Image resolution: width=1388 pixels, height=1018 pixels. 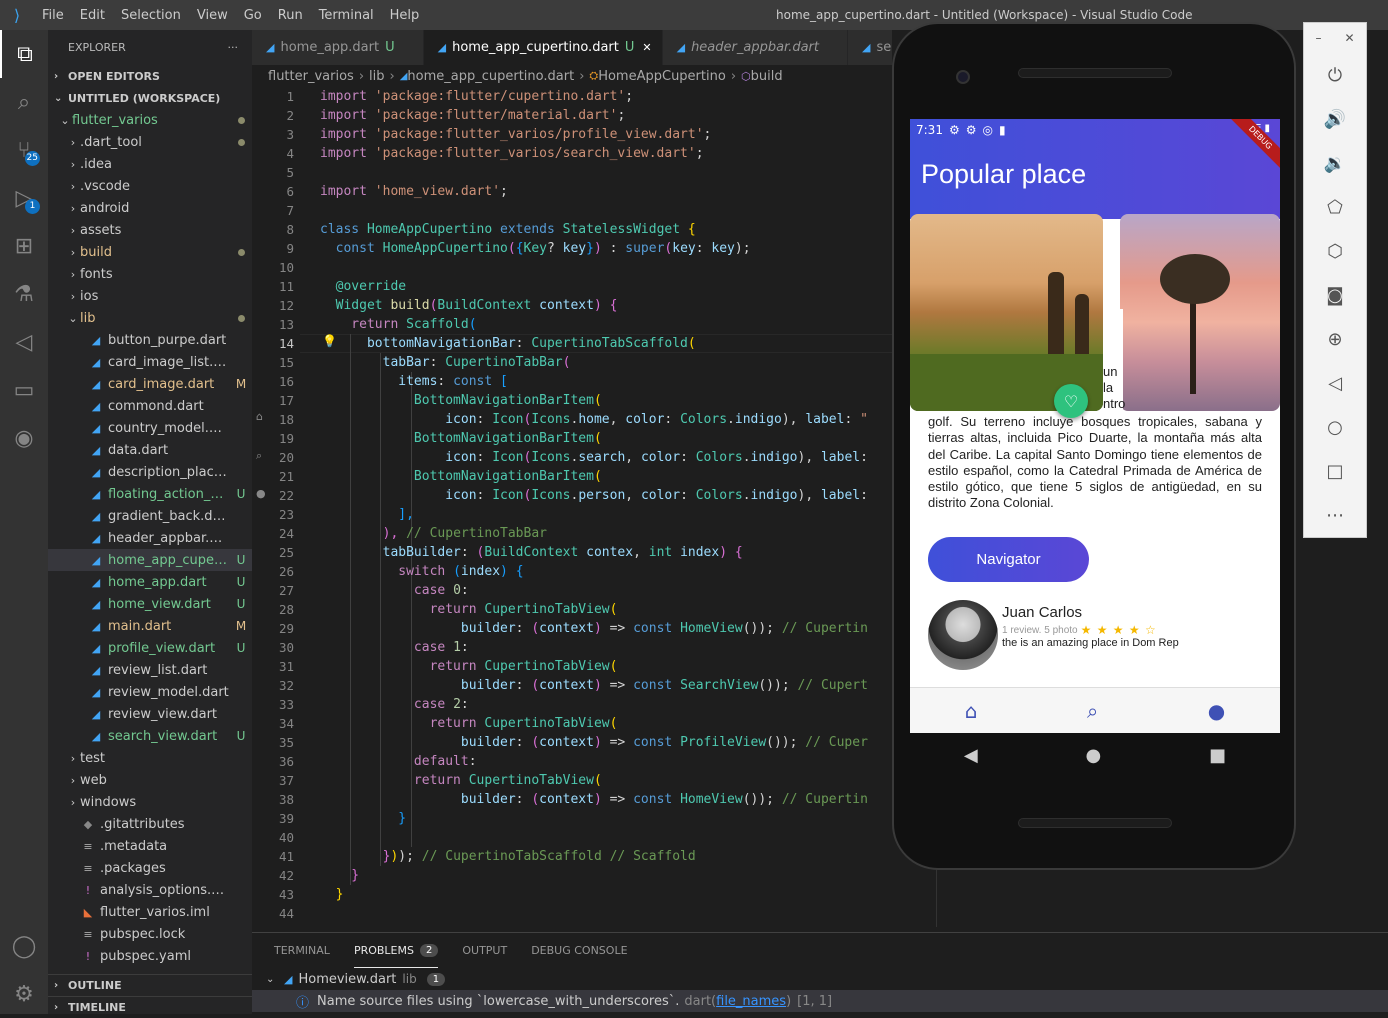 What do you see at coordinates (24, 438) in the screenshot?
I see `github-icon: ◉` at bounding box center [24, 438].